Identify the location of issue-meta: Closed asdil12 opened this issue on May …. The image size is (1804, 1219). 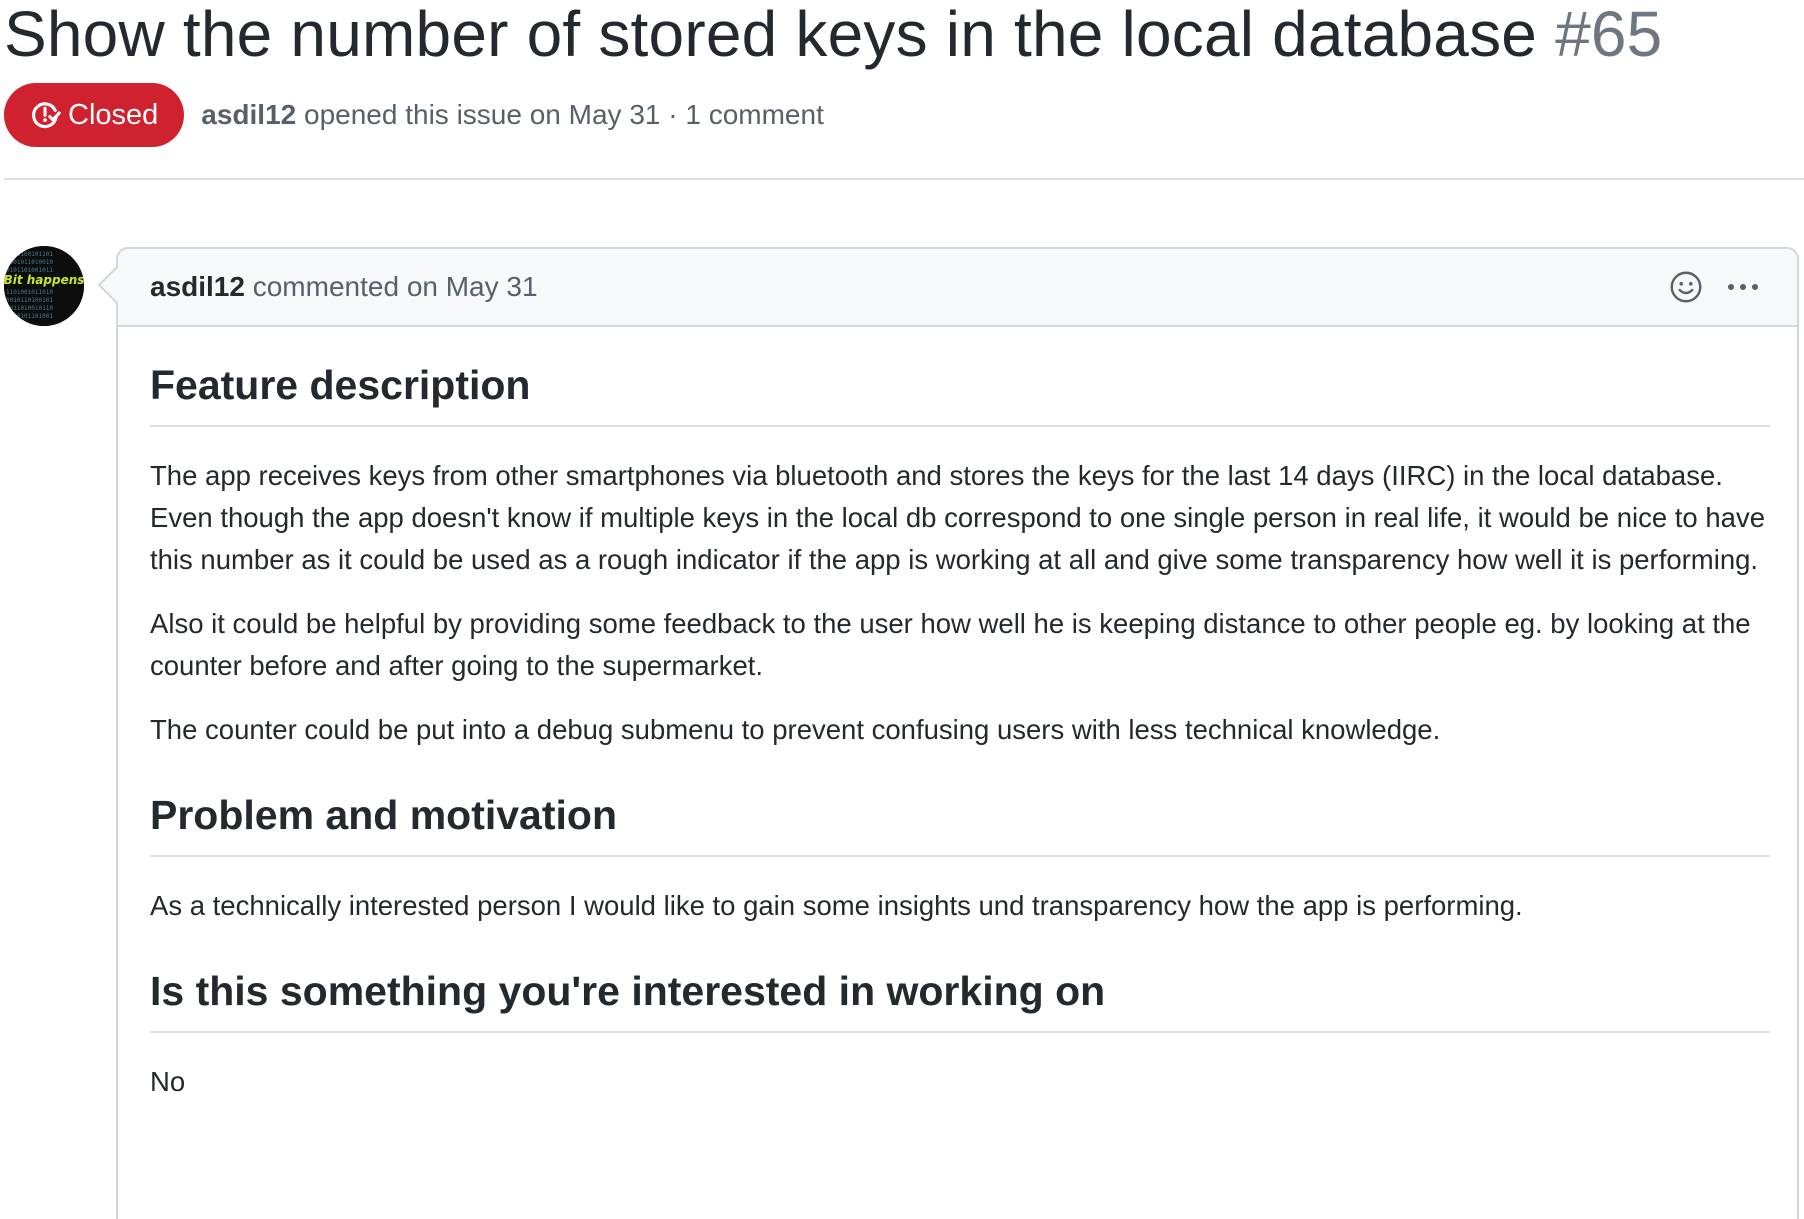
(414, 115).